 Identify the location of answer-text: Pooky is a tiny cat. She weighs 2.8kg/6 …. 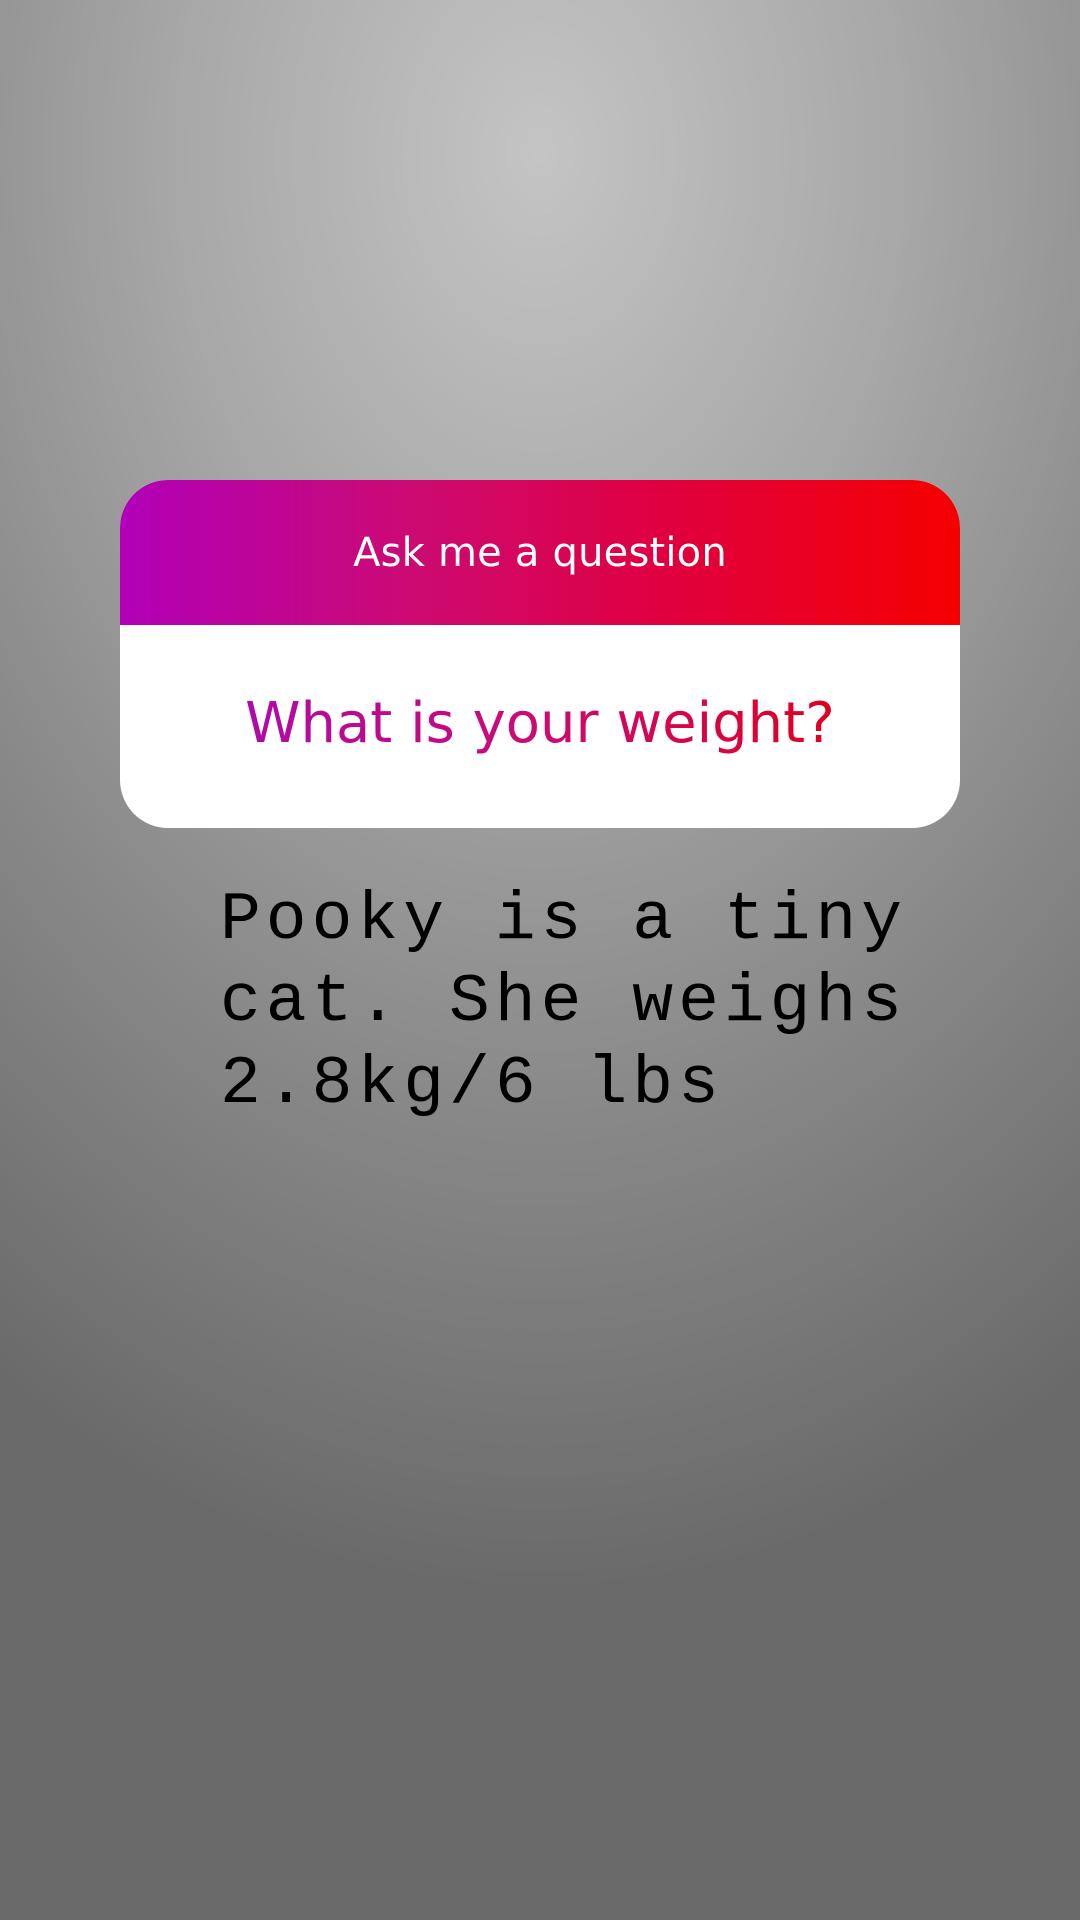
(564, 1002).